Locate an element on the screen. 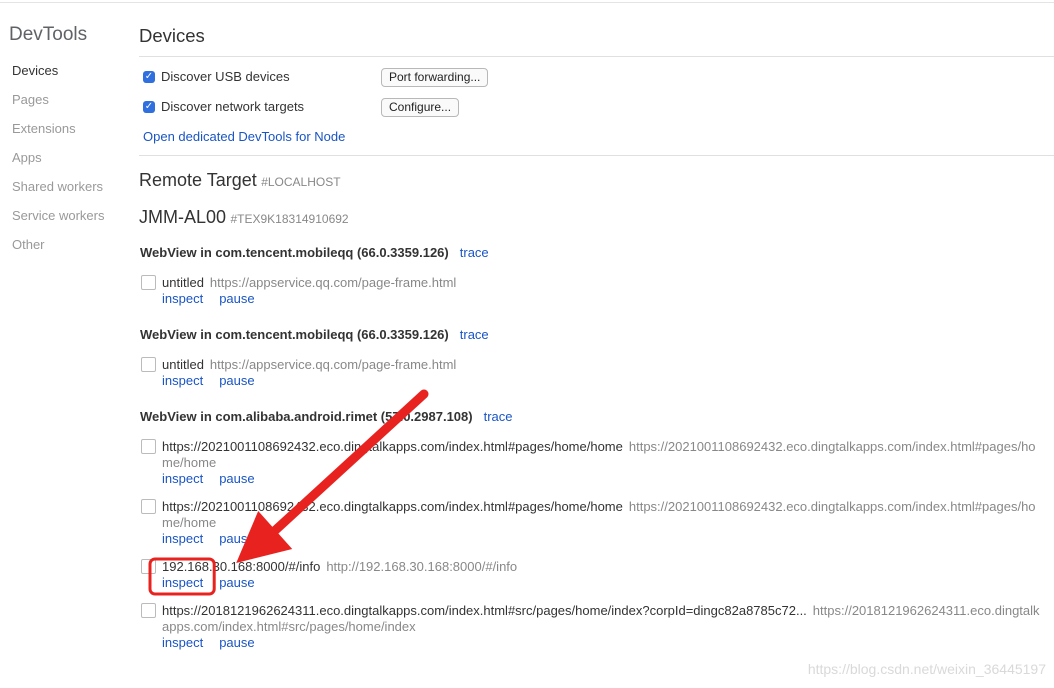  arrow-shaft is located at coordinates (347, 464).